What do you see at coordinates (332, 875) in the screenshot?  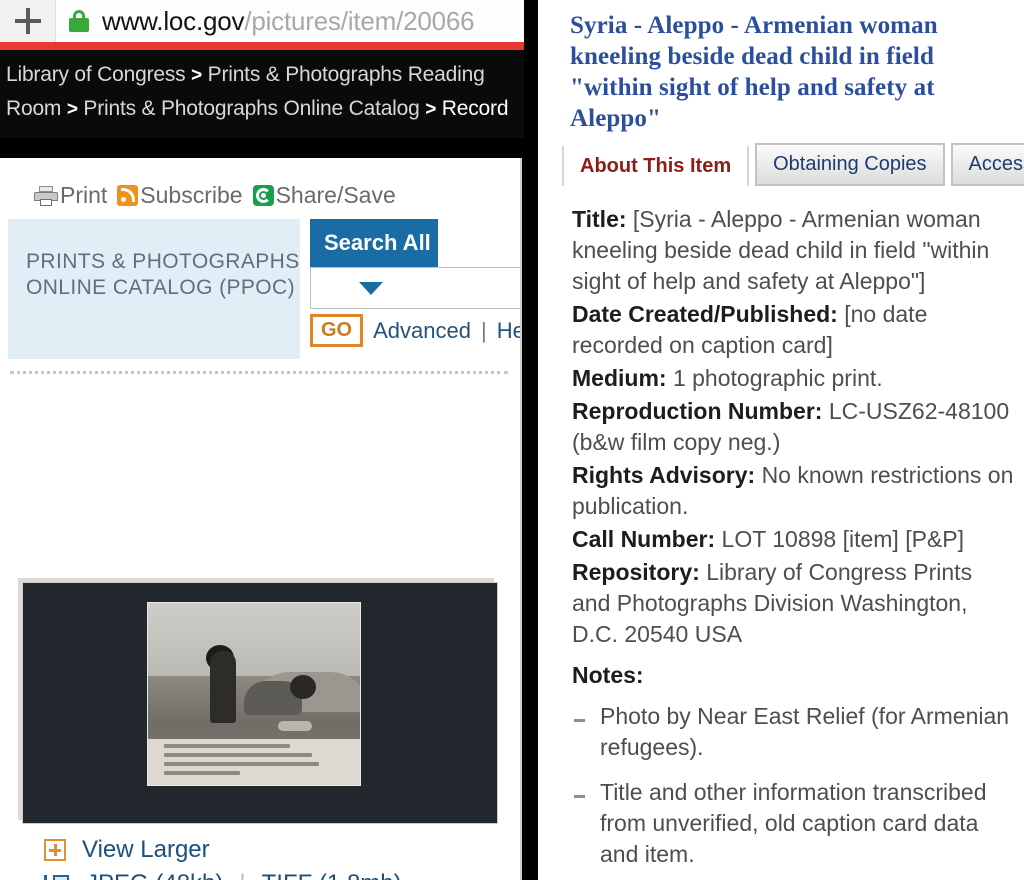 I see `tiff-download-link: TIFF (1.8mb)` at bounding box center [332, 875].